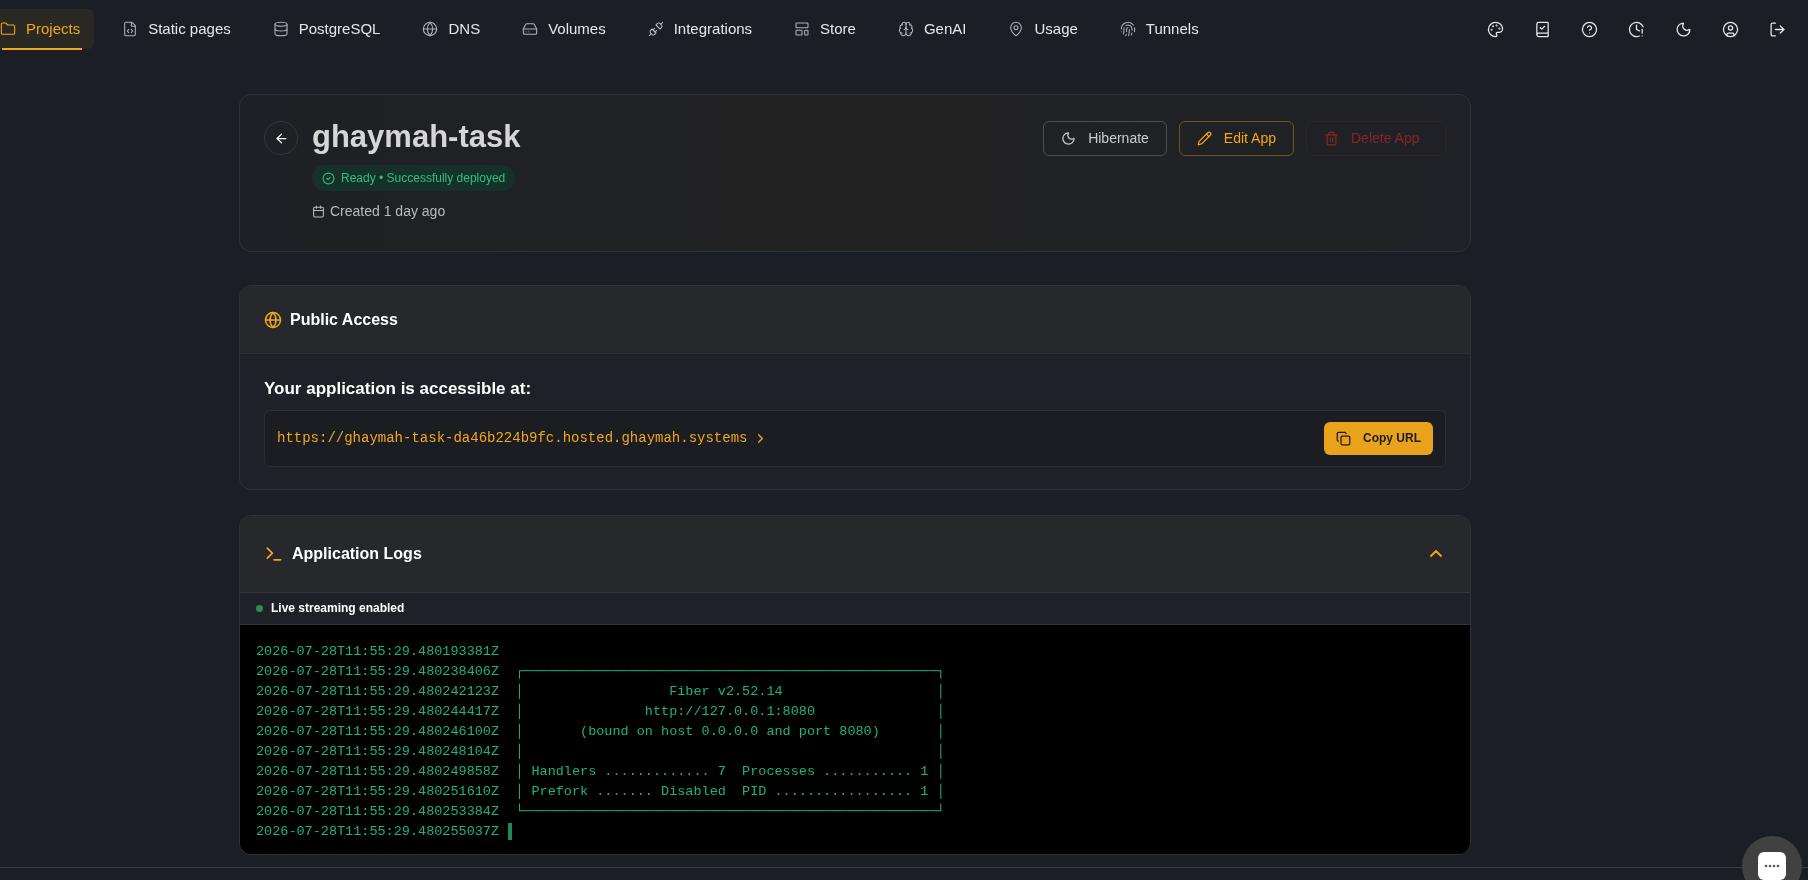 Image resolution: width=1808 pixels, height=880 pixels. I want to click on file-code-icon, so click(130, 29).